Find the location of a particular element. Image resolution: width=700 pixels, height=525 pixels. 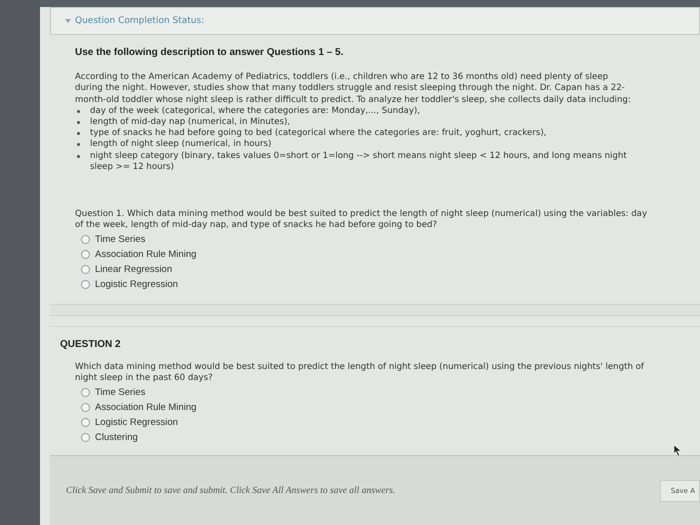

status-label: Question Completion Status: is located at coordinates (139, 21).